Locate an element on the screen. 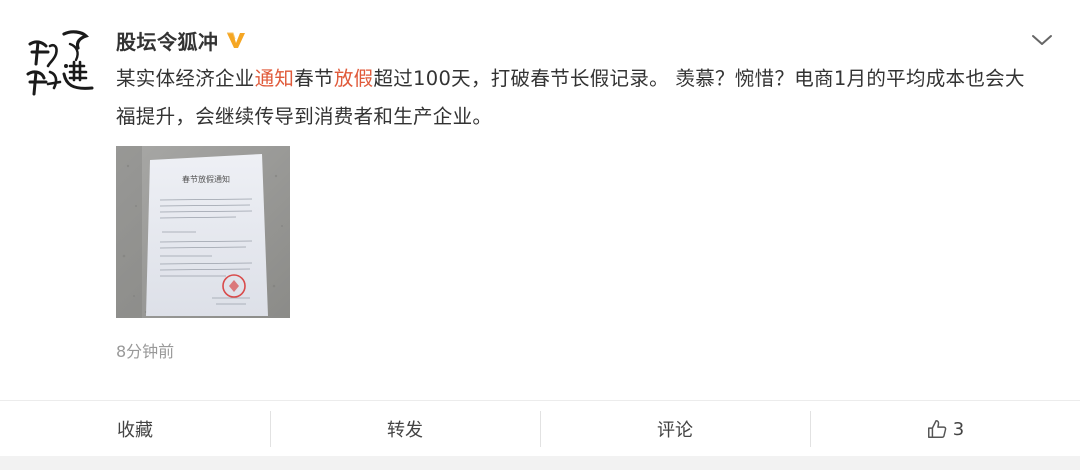 This screenshot has width=1080, height=470. verified-v-icon is located at coordinates (235, 40).